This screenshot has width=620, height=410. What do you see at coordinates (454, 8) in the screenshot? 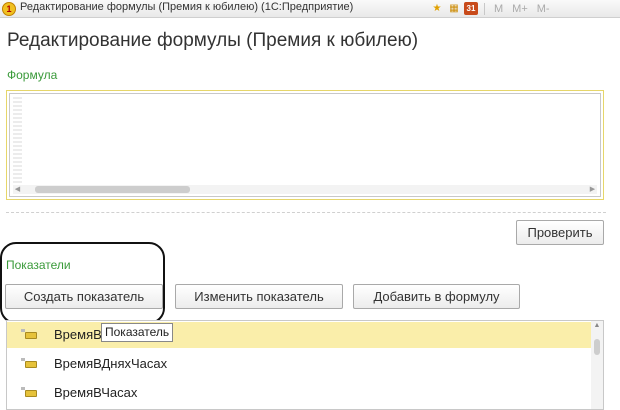
I see `table-icon: ▦` at bounding box center [454, 8].